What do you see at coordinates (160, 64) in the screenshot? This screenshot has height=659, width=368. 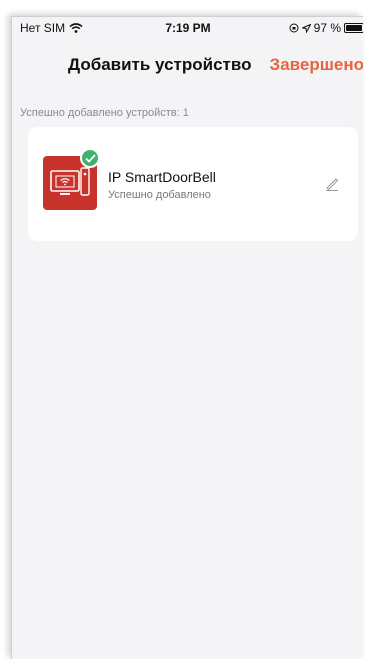 I see `page-title: Добавить устройство` at bounding box center [160, 64].